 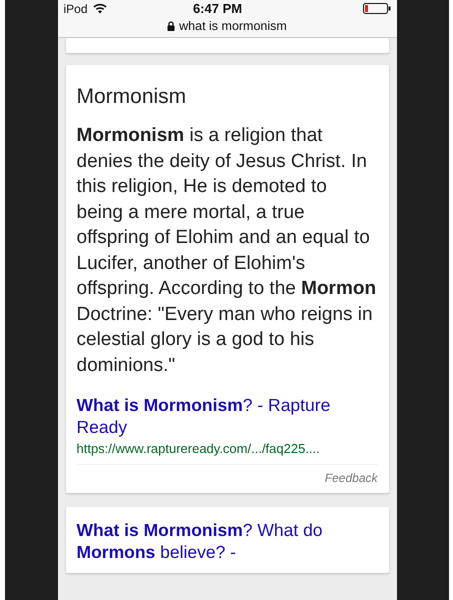 What do you see at coordinates (76, 9) in the screenshot?
I see `carrier-label: iPod` at bounding box center [76, 9].